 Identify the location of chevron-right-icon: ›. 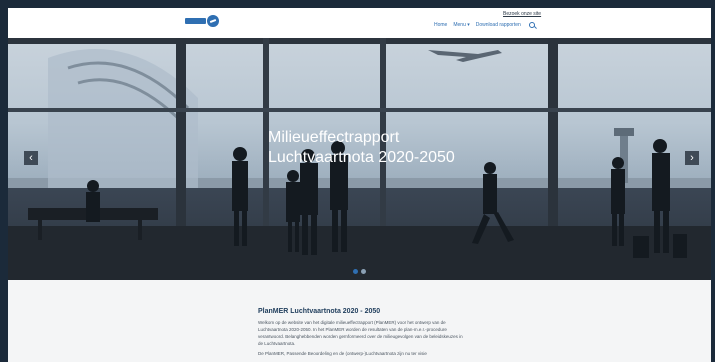
(692, 158).